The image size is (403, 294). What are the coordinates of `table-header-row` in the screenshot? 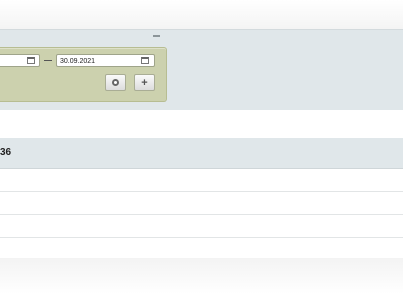 It's located at (201, 153).